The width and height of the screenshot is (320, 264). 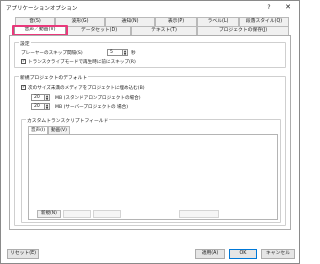 What do you see at coordinates (38, 106) in the screenshot?
I see `server-size-input: 20` at bounding box center [38, 106].